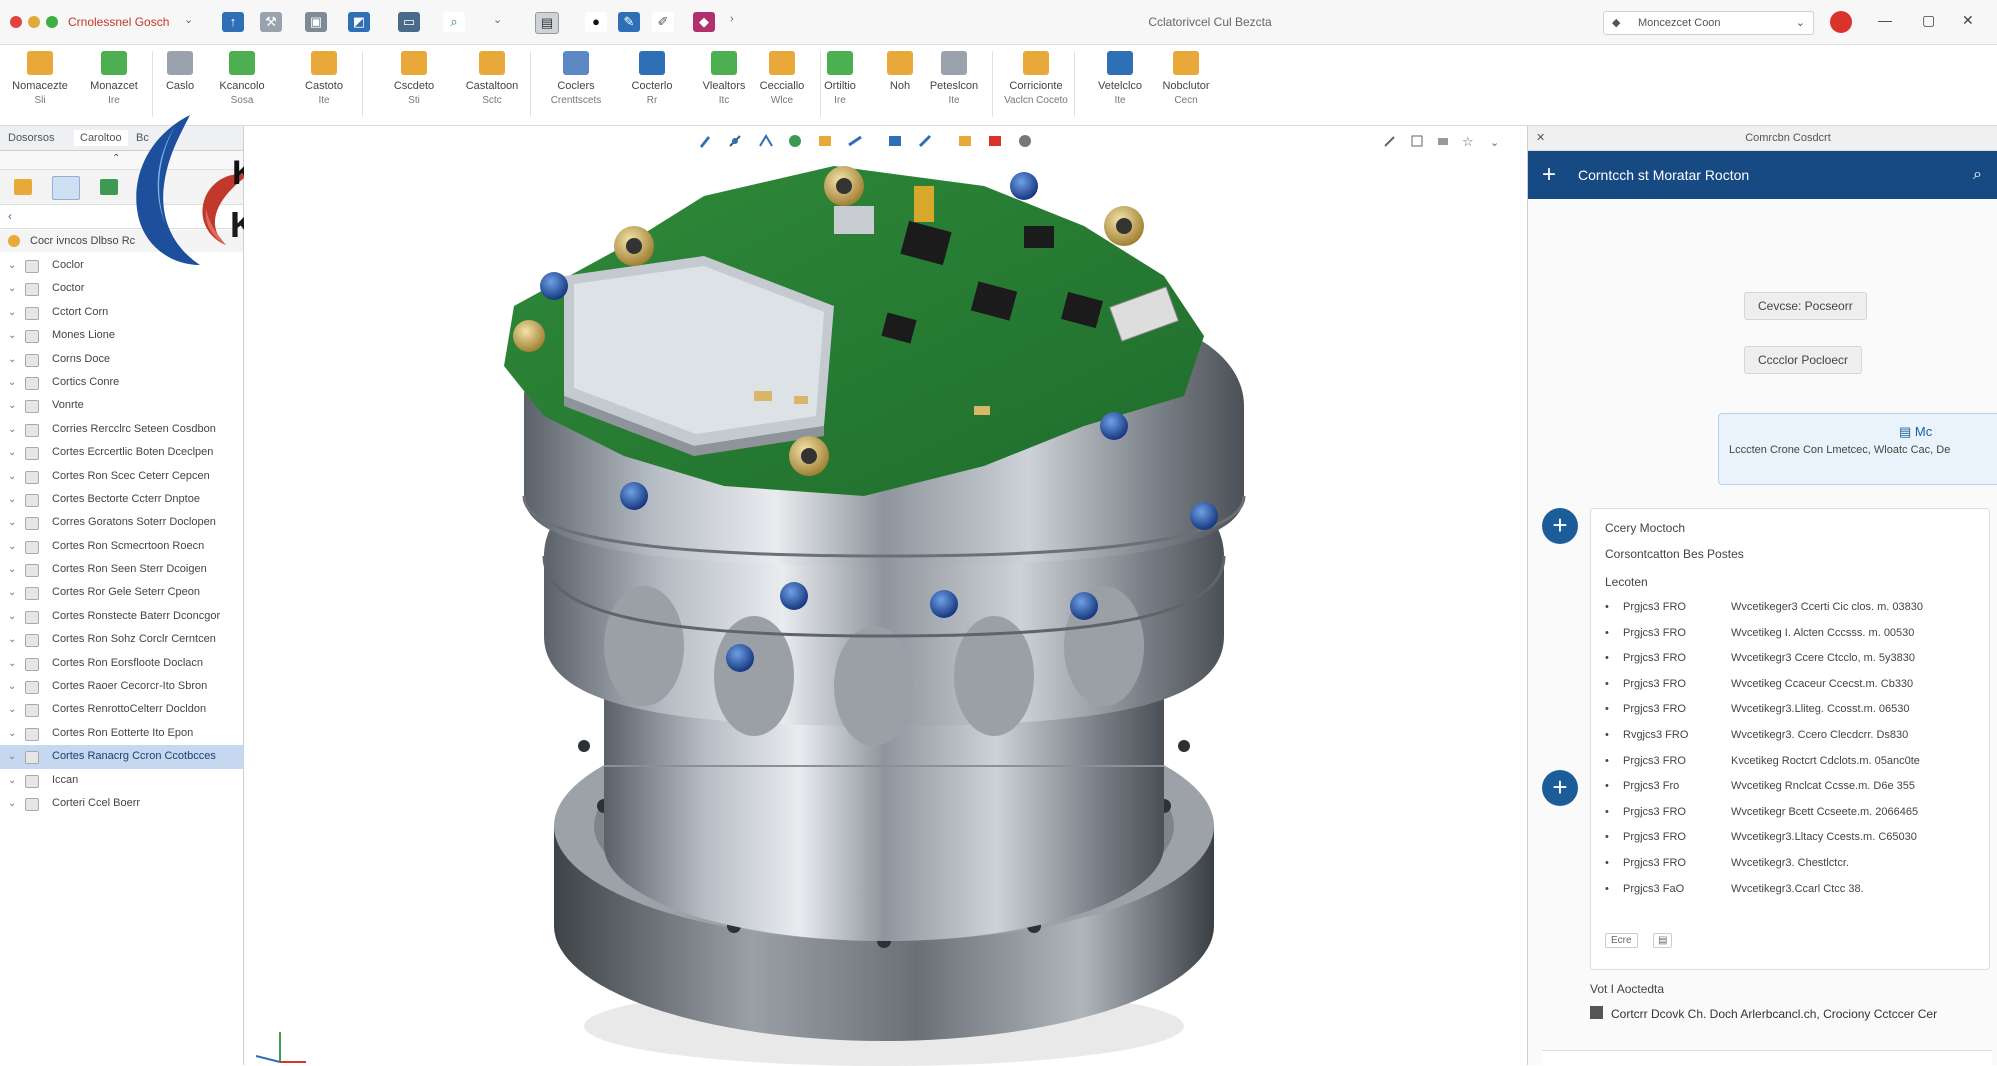 The image size is (1997, 1066). I want to click on zoom-window-button, so click(52, 22).